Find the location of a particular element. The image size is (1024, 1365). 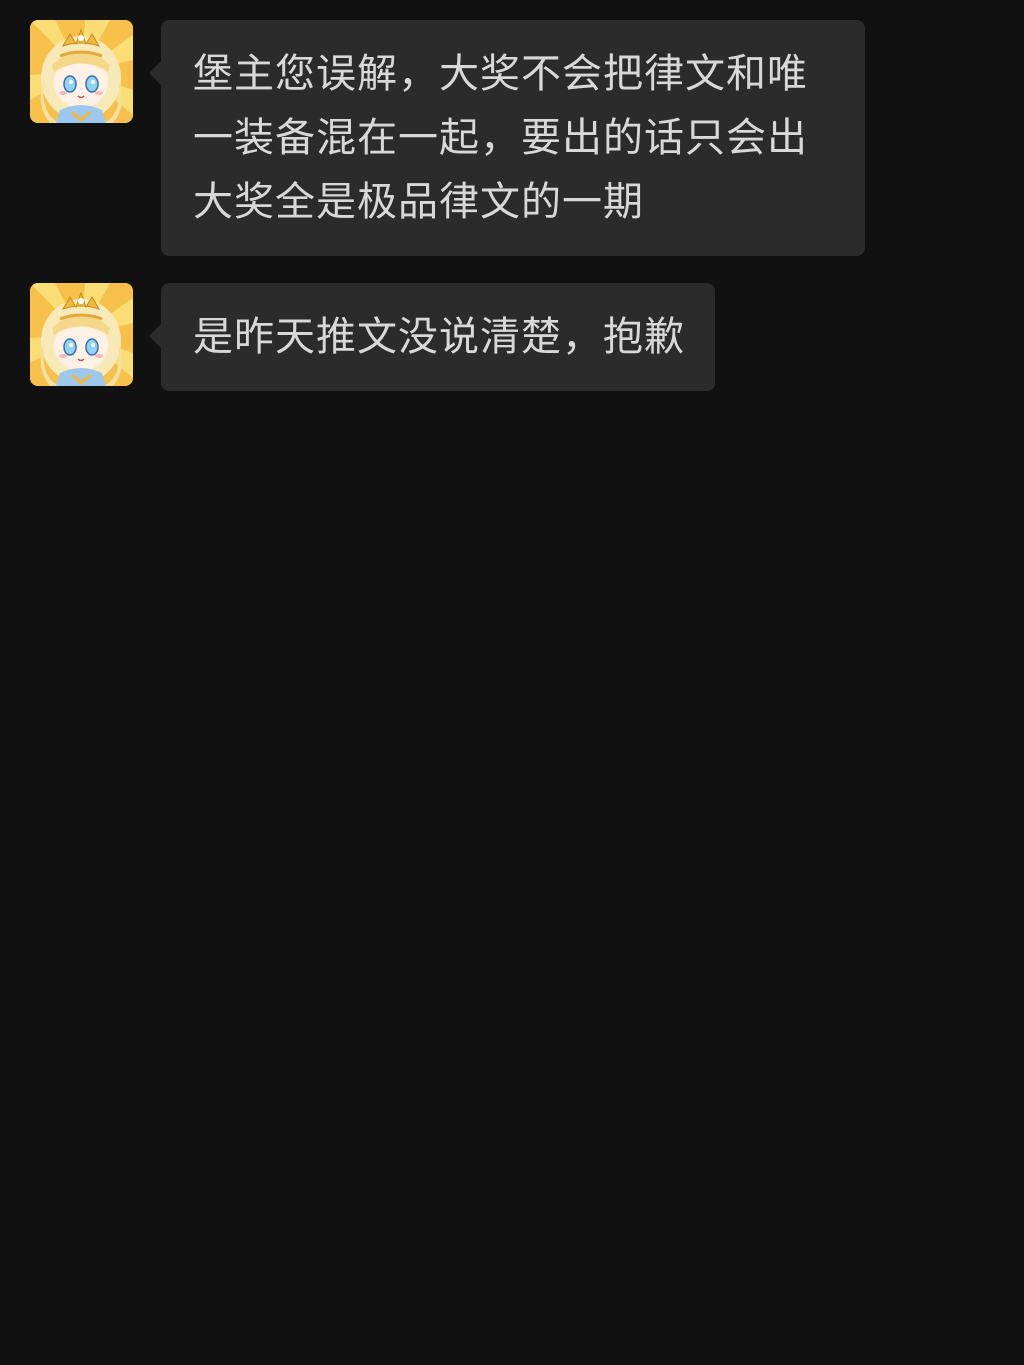

message-row: 是昨天推文没说清楚，抱歉 is located at coordinates (372, 337).